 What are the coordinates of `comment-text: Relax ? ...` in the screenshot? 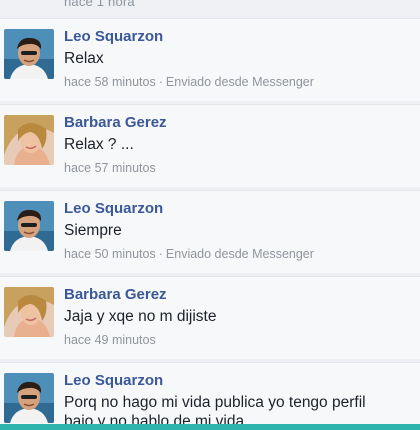 It's located at (99, 144).